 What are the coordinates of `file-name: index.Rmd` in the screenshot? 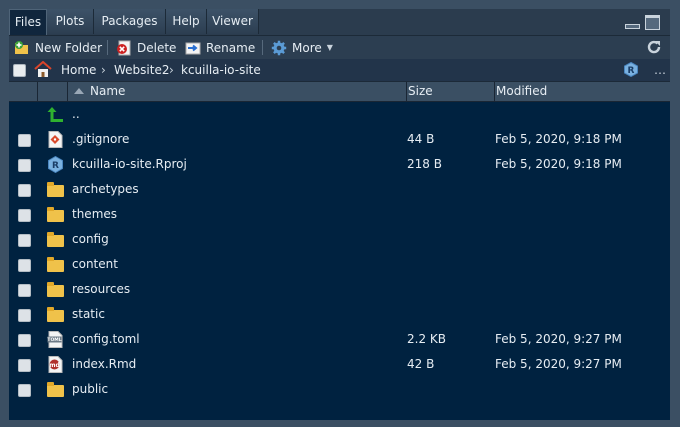 It's located at (104, 364).